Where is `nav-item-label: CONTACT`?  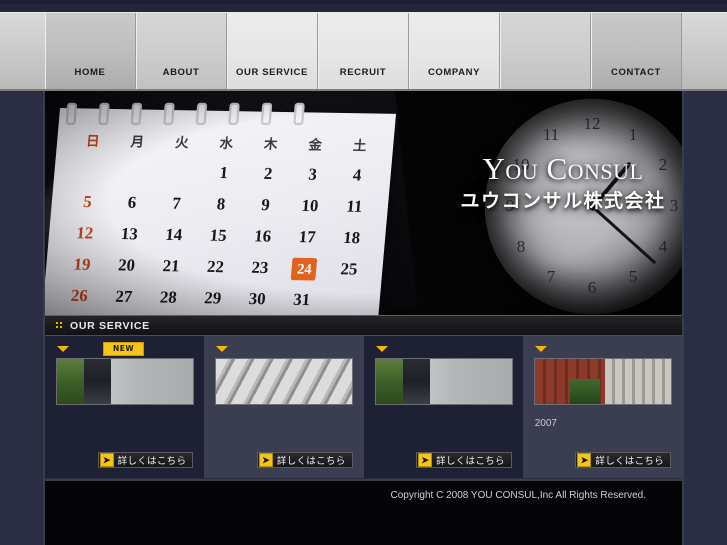
nav-item-label: CONTACT is located at coordinates (636, 72).